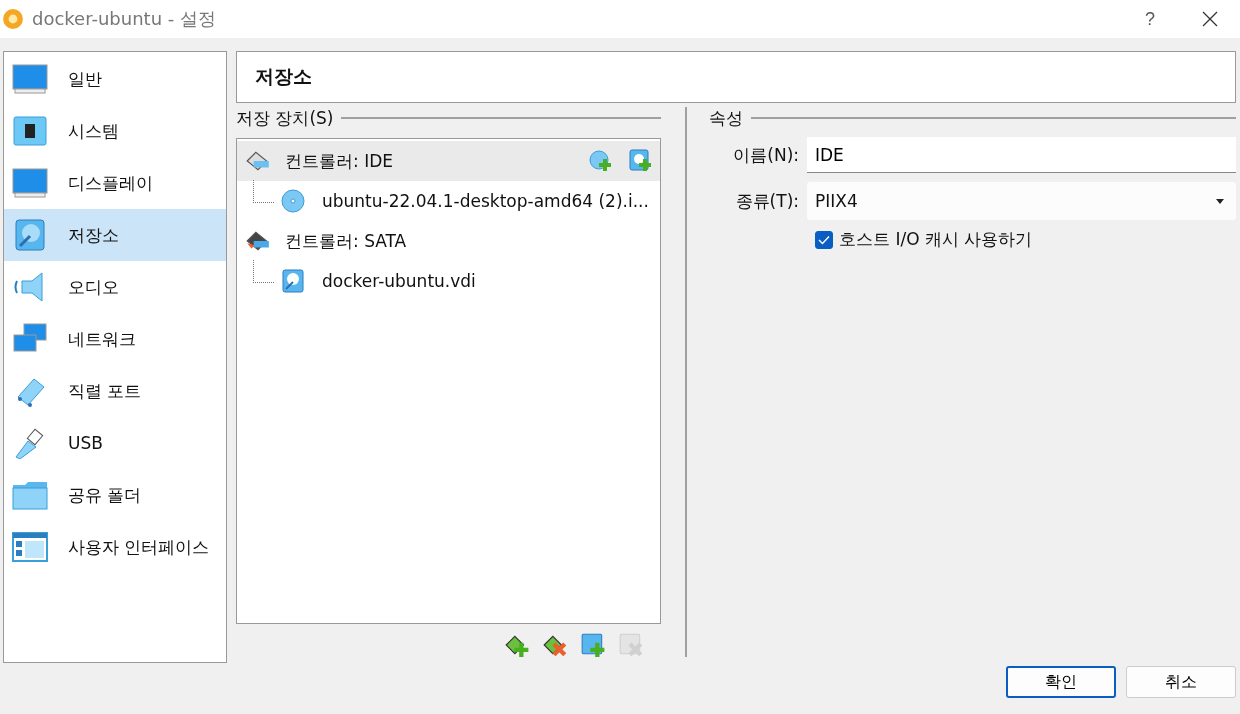  What do you see at coordinates (30, 131) in the screenshot?
I see `chip-icon` at bounding box center [30, 131].